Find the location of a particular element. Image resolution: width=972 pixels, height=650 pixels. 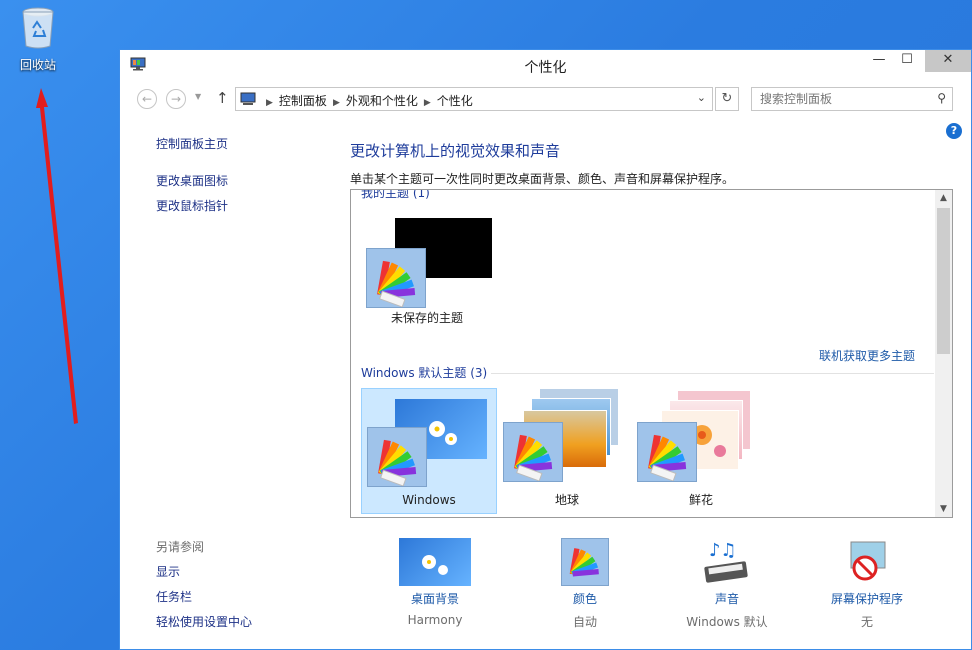

help-icon: ? is located at coordinates (954, 131).